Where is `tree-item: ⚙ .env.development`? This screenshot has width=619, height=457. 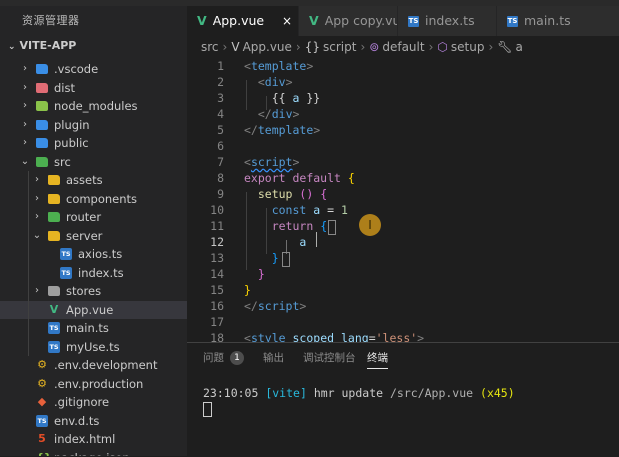
tree-item: ⚙ .env.development is located at coordinates (93, 365).